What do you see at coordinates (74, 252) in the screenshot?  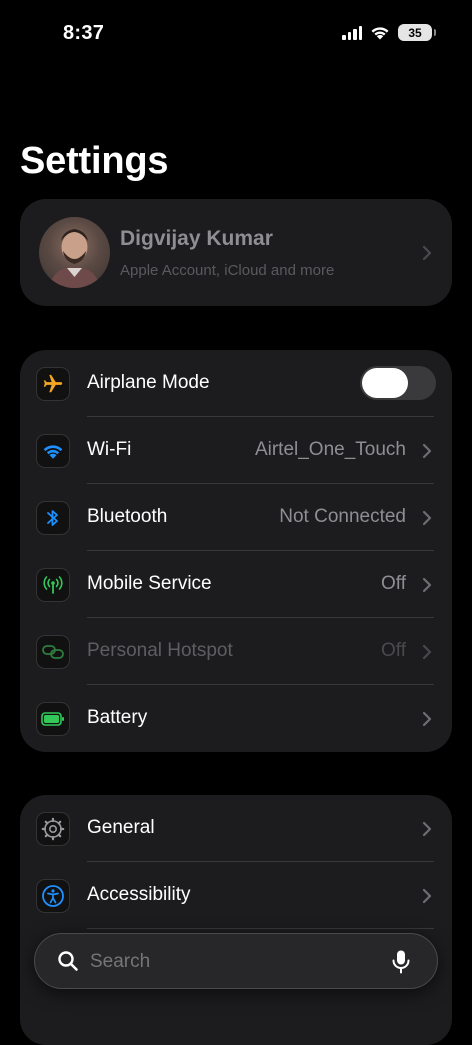 I see `avatar` at bounding box center [74, 252].